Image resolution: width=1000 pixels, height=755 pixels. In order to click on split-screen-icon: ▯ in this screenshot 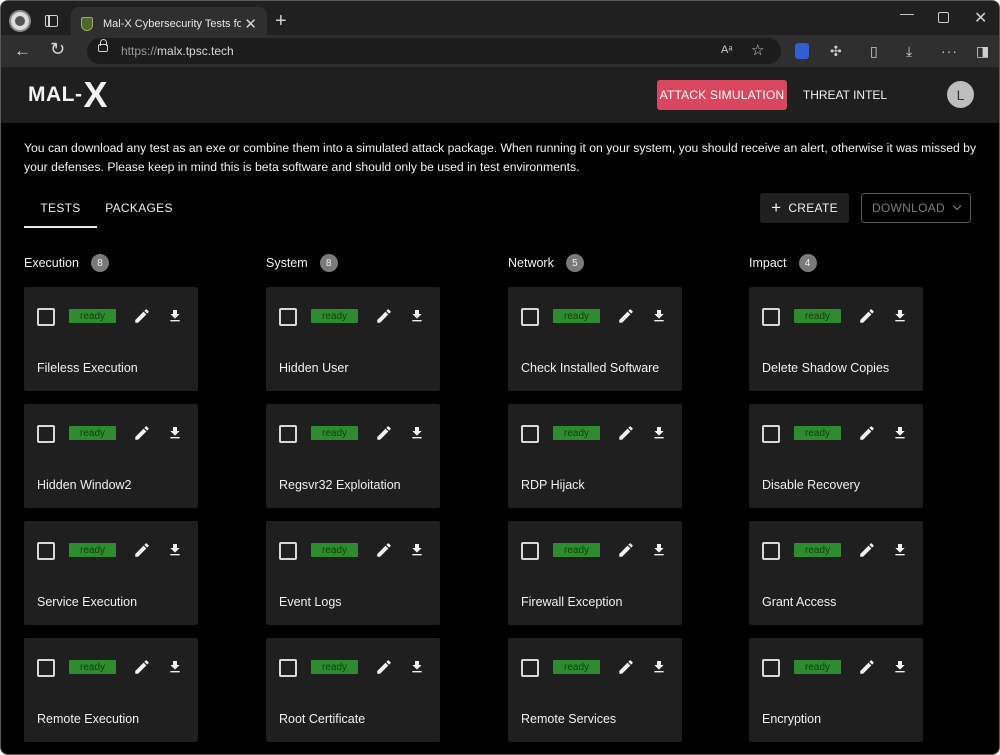, I will do `click(874, 51)`.